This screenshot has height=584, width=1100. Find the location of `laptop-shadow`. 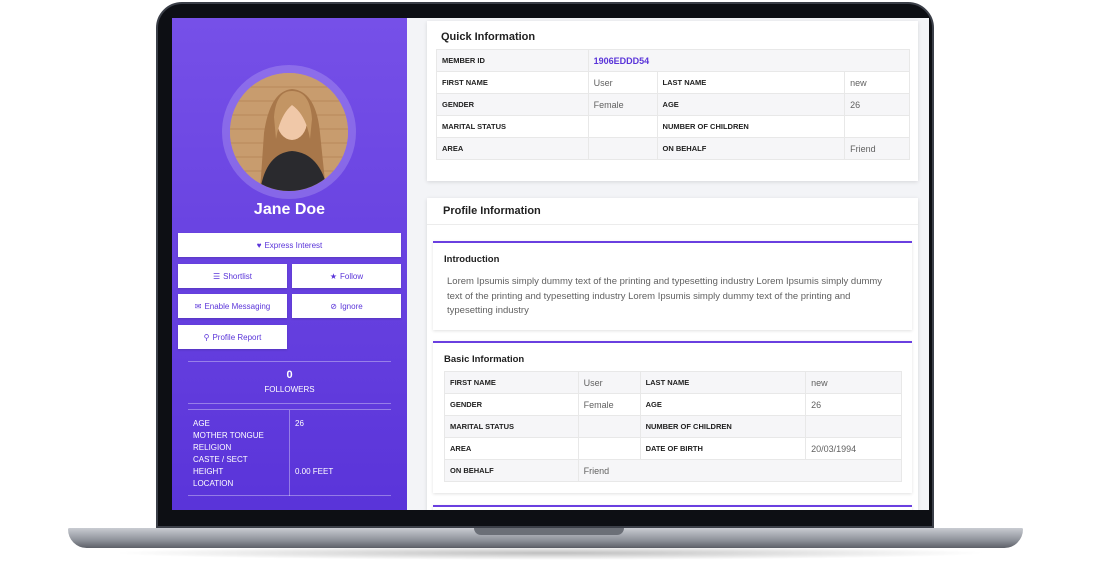

laptop-shadow is located at coordinates (550, 553).